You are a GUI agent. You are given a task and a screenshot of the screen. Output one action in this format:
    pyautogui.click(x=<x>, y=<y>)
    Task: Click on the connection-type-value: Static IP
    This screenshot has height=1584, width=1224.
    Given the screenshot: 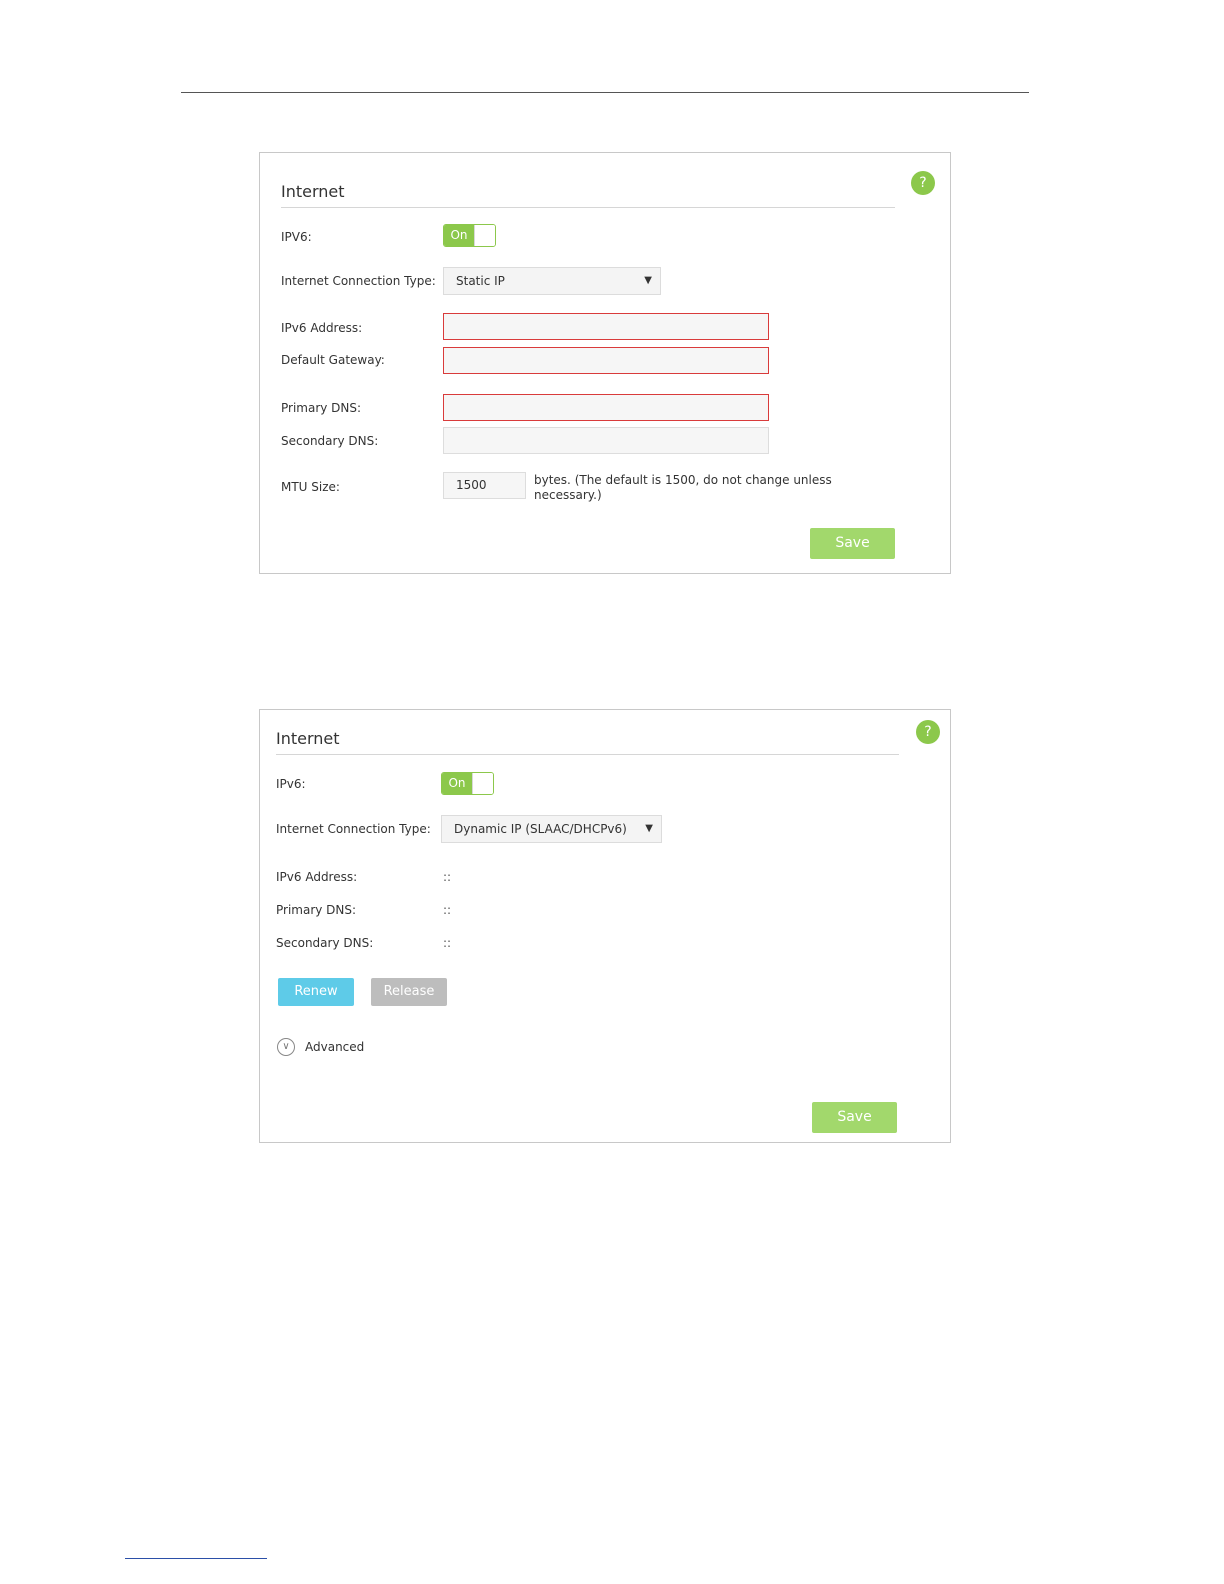 What is the action you would take?
    pyautogui.click(x=480, y=281)
    